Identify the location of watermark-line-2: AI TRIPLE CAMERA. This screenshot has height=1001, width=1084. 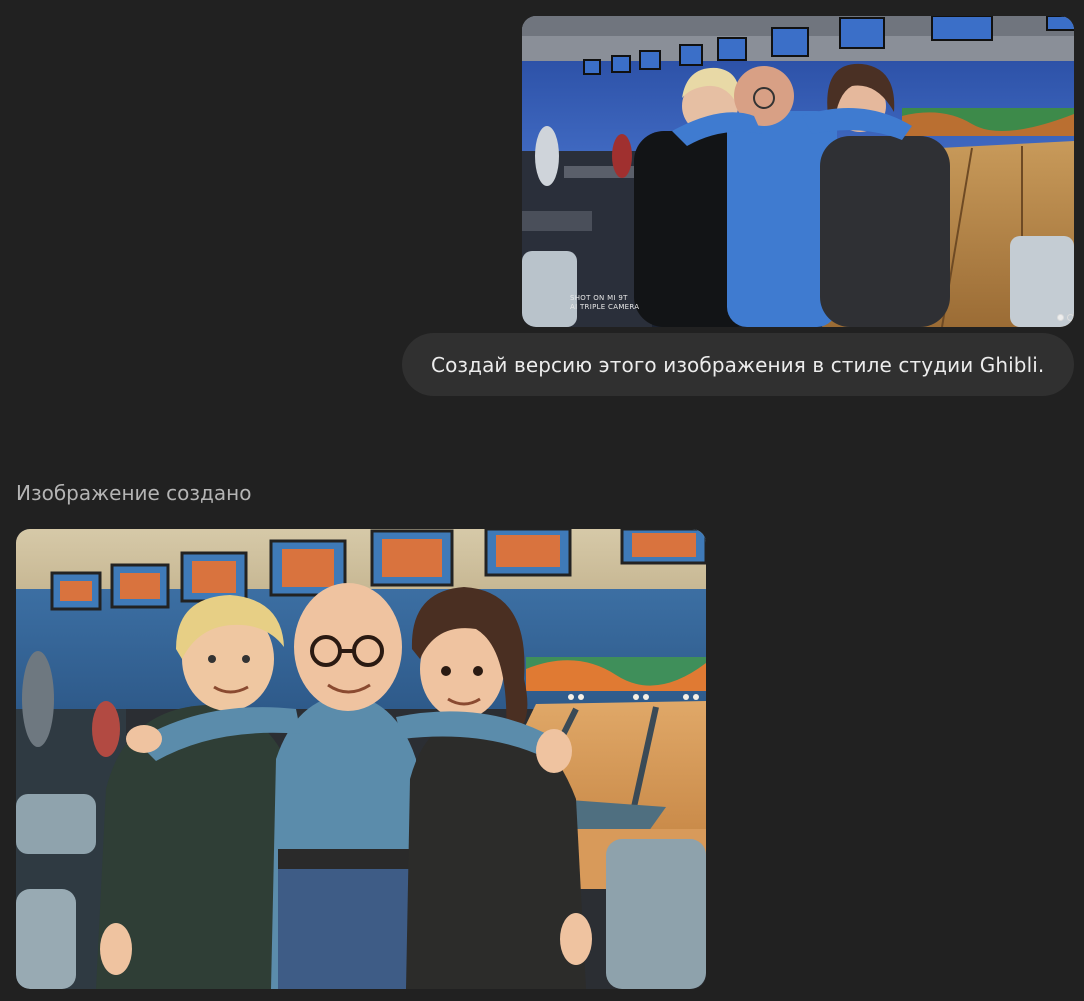
(605, 307).